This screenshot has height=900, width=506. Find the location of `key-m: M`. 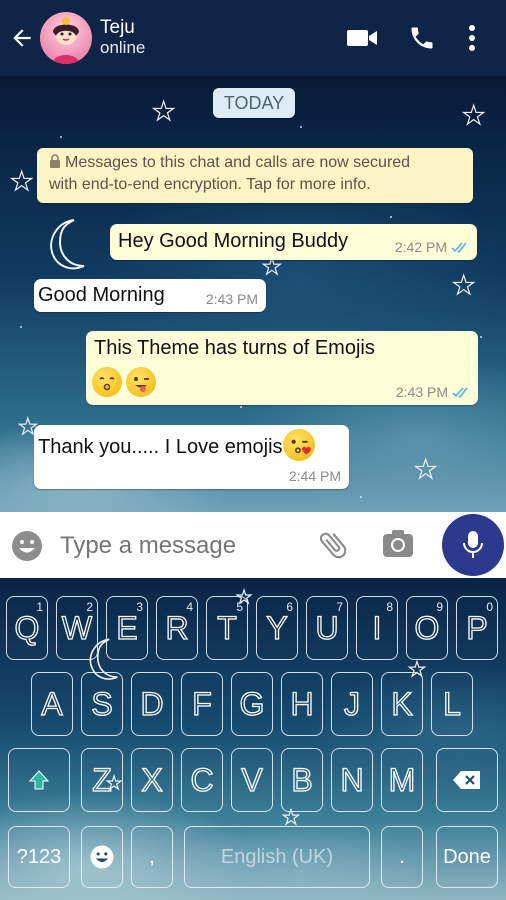

key-m: M is located at coordinates (402, 780).